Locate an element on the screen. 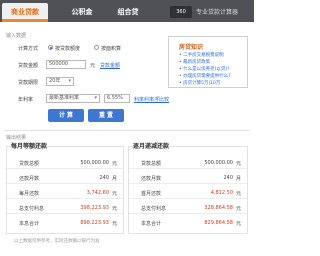 This screenshot has height=256, width=320. knowledge-link: 二手房交易税费说明 is located at coordinates (201, 55).